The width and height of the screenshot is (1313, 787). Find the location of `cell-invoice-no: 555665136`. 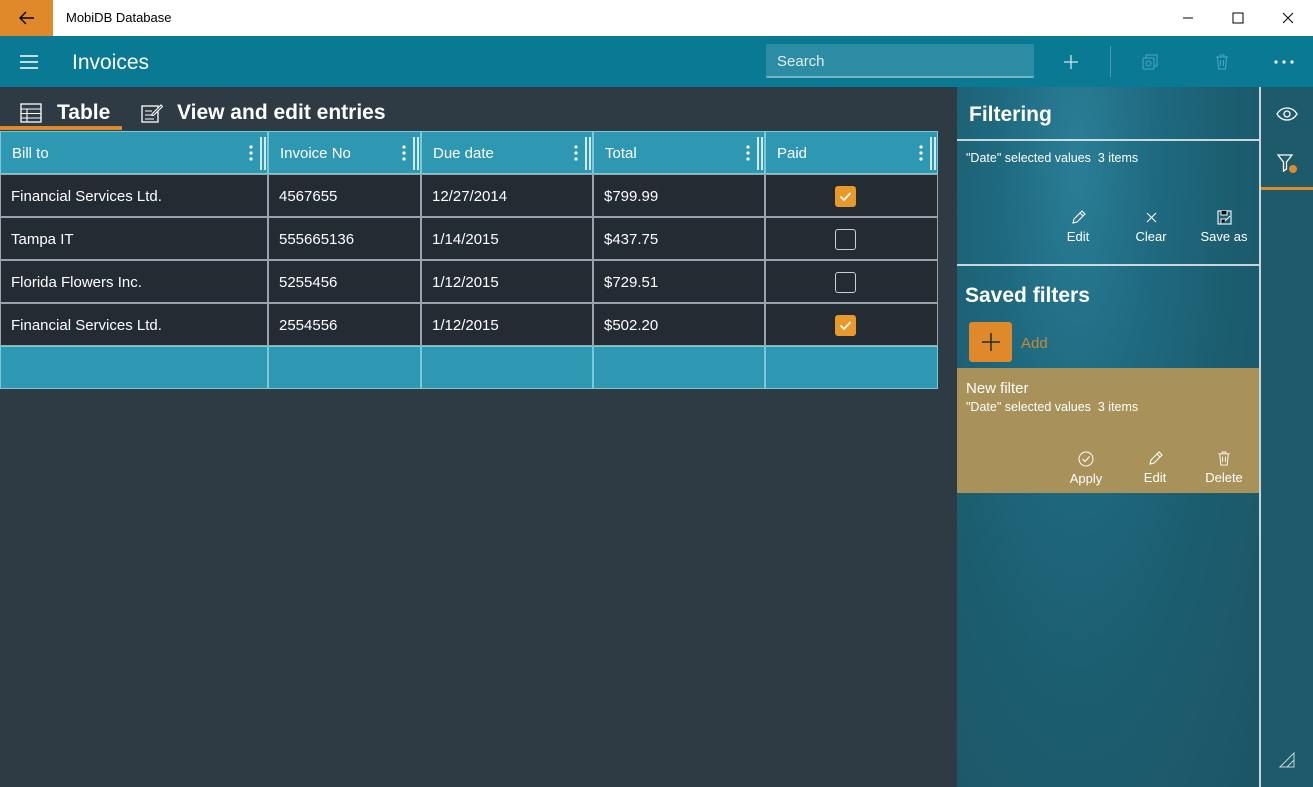

cell-invoice-no: 555665136 is located at coordinates (344, 238).